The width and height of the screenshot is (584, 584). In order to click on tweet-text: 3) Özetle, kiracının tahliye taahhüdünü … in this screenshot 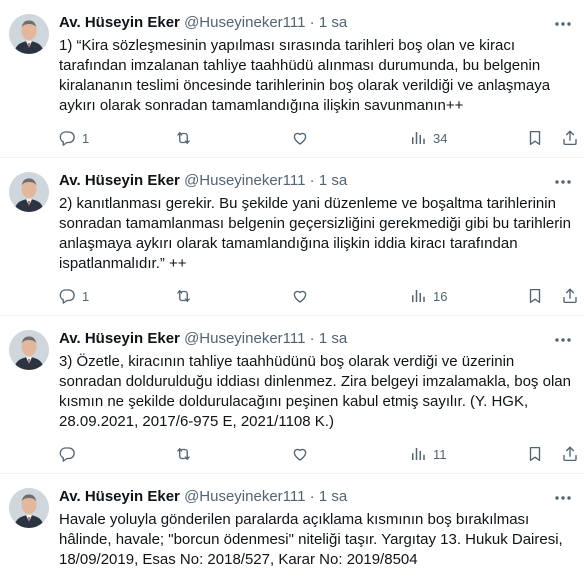, I will do `click(315, 391)`.